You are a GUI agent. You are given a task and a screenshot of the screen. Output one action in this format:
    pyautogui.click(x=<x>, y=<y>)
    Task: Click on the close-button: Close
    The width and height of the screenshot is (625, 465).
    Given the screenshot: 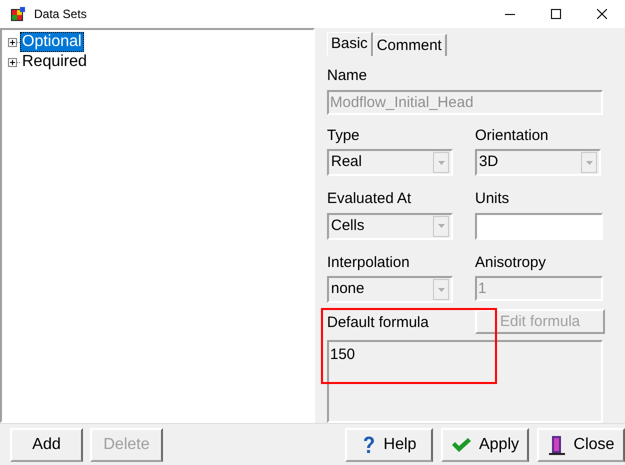 What is the action you would take?
    pyautogui.click(x=581, y=445)
    